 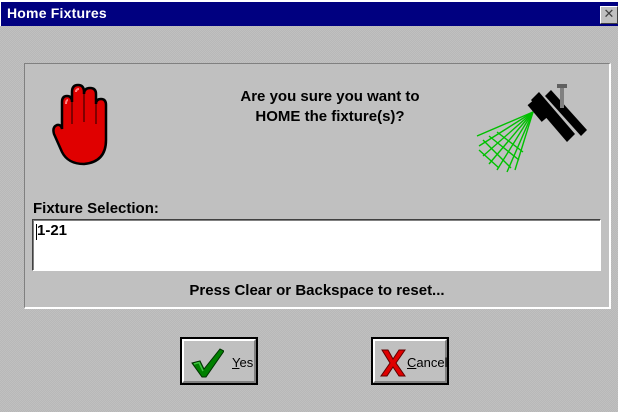 What do you see at coordinates (80, 124) in the screenshot?
I see `stop-hand-icon` at bounding box center [80, 124].